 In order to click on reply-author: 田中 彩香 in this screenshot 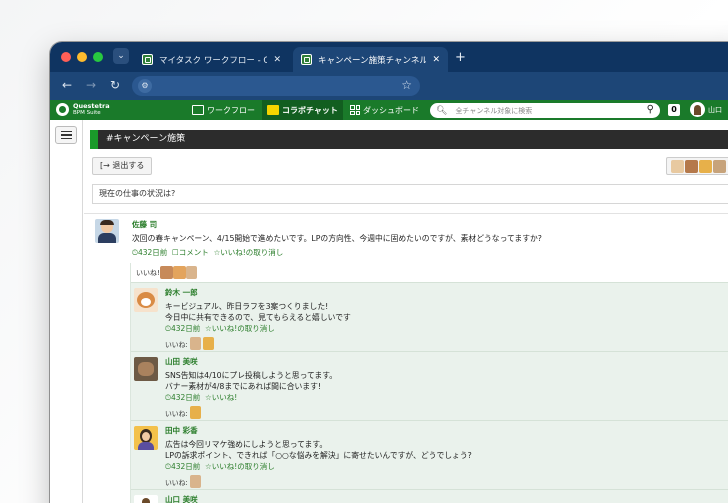, I will do `click(446, 430)`.